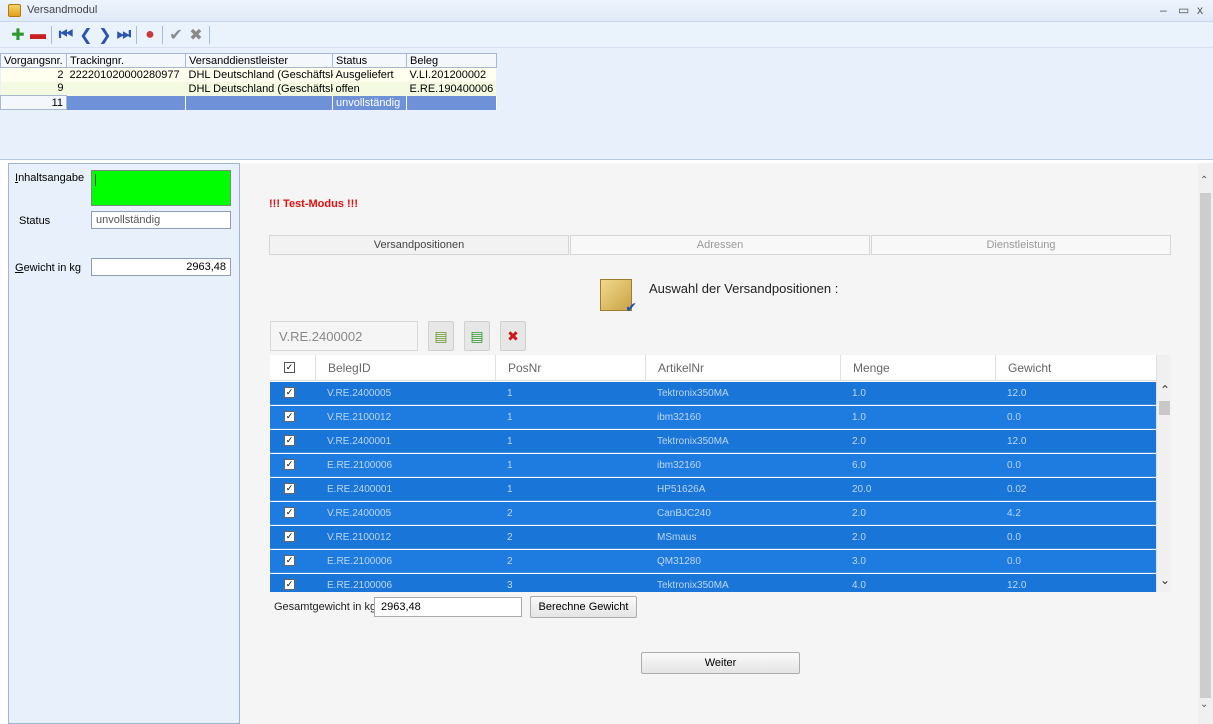  Describe the element at coordinates (176, 35) in the screenshot. I see `confirm-button: ✔` at that location.